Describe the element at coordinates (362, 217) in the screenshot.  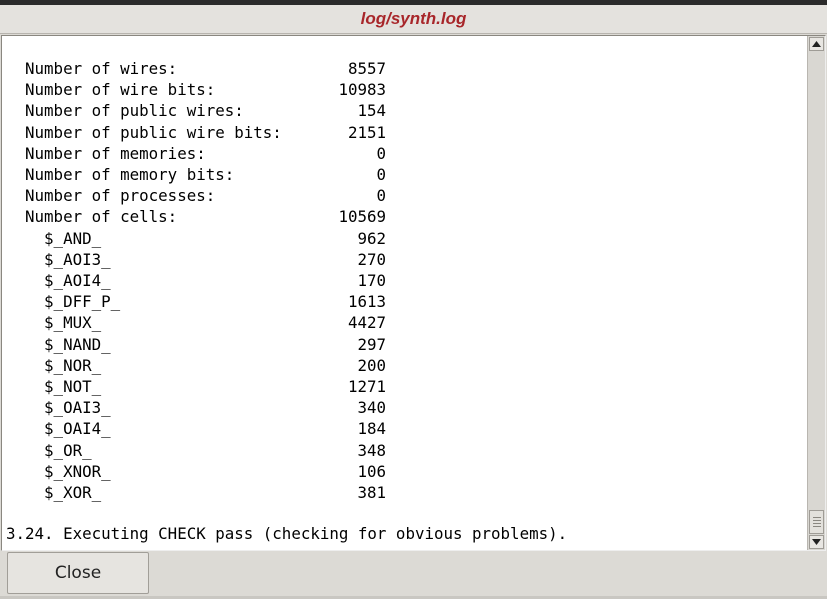
I see `stat-value: 10569` at that location.